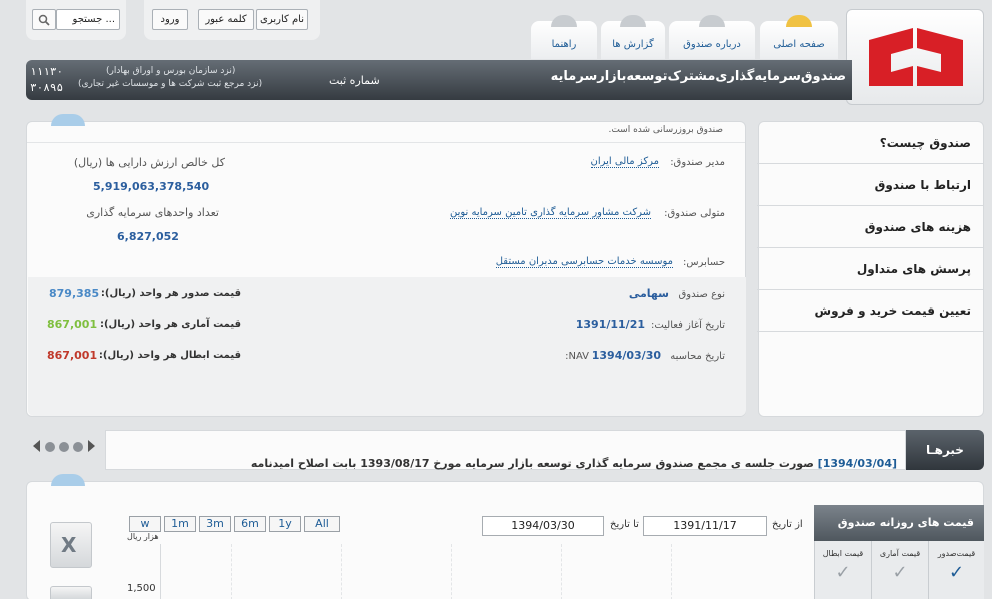 The image size is (992, 599). I want to click on tab-label: راهنما, so click(564, 44).